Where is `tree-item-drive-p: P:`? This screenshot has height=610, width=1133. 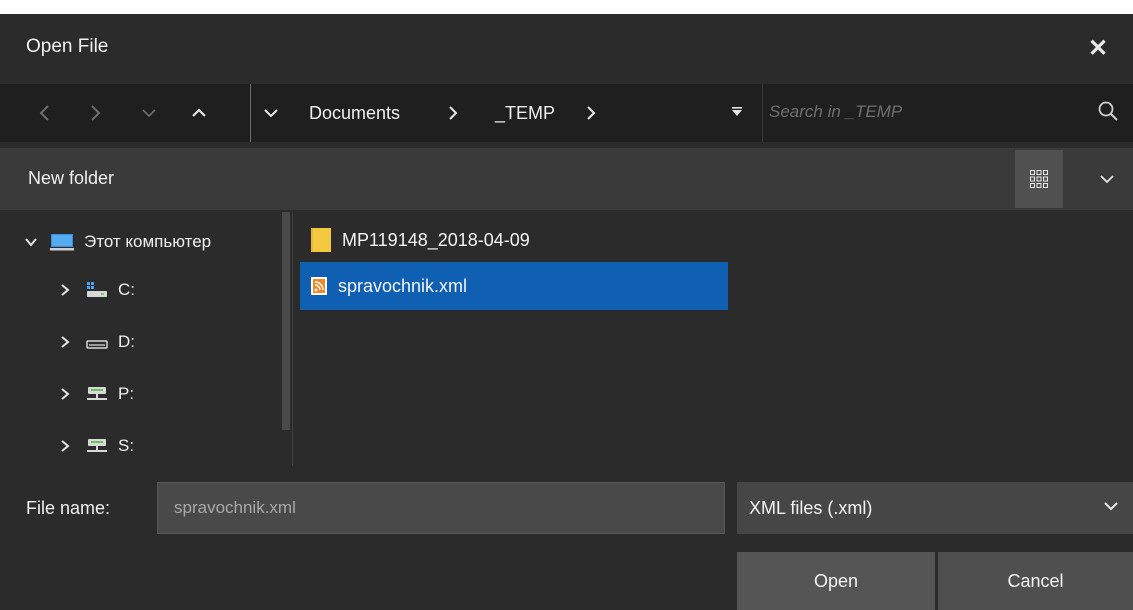 tree-item-drive-p: P: is located at coordinates (94, 394).